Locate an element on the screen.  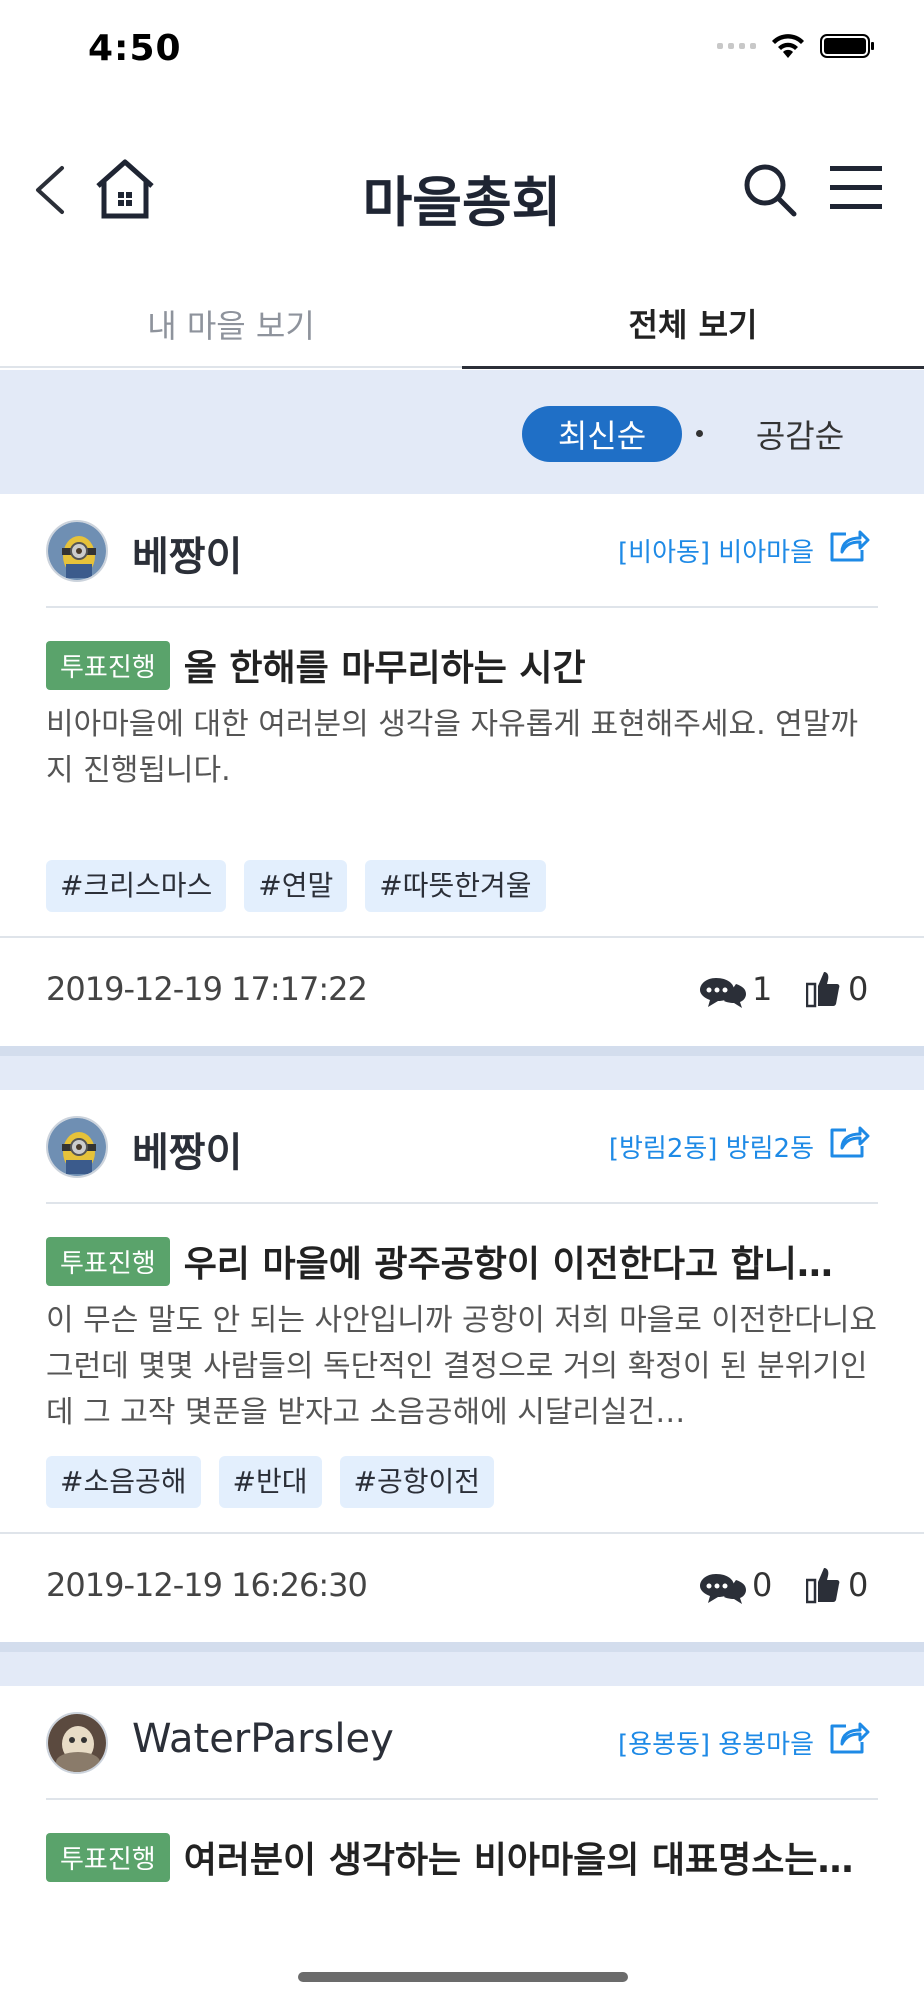
post-footer: 2019-12-19 17:17:22 1 0 is located at coordinates (462, 991).